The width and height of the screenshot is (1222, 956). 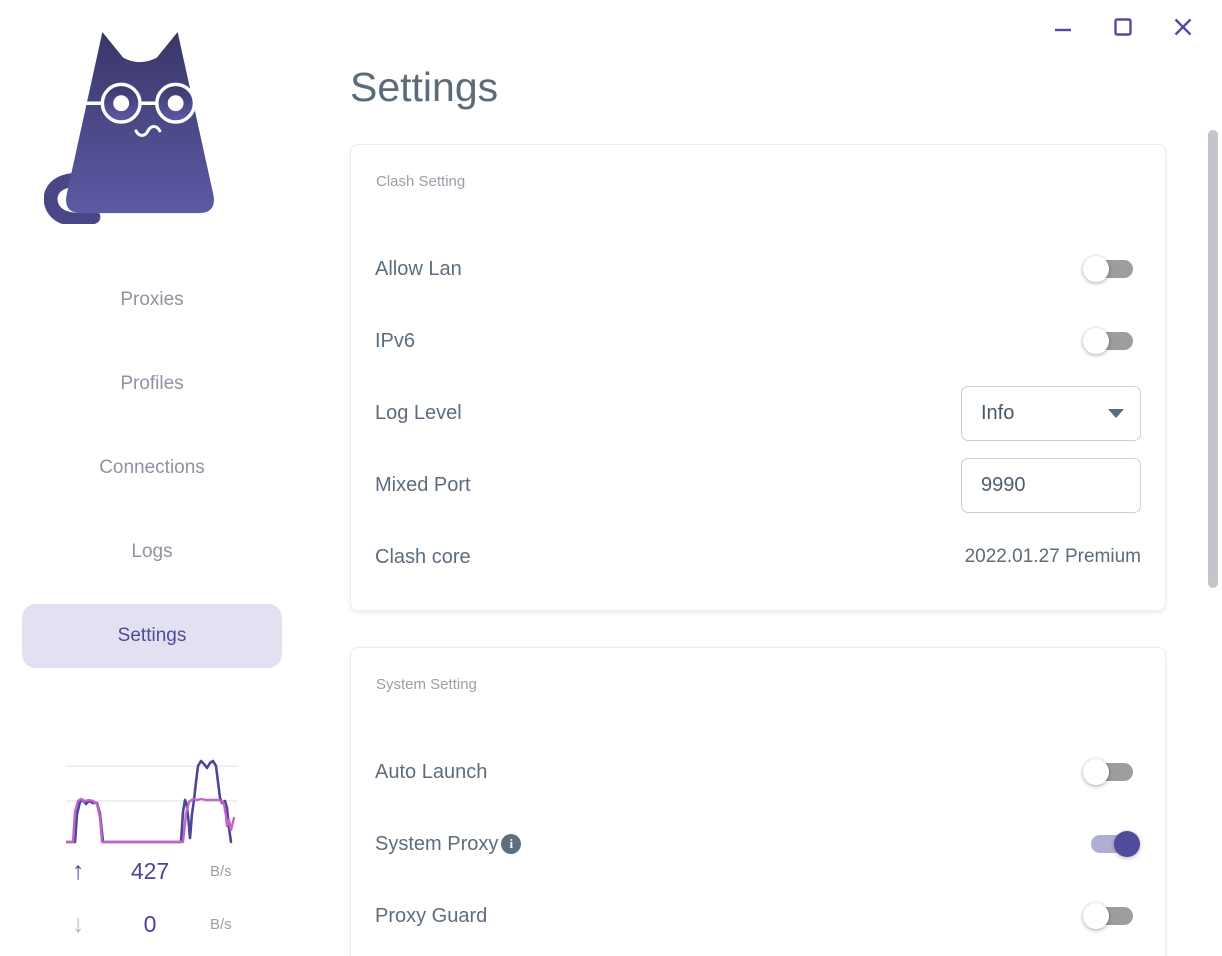 What do you see at coordinates (152, 384) in the screenshot?
I see `sidebar-item-profiles: Profiles` at bounding box center [152, 384].